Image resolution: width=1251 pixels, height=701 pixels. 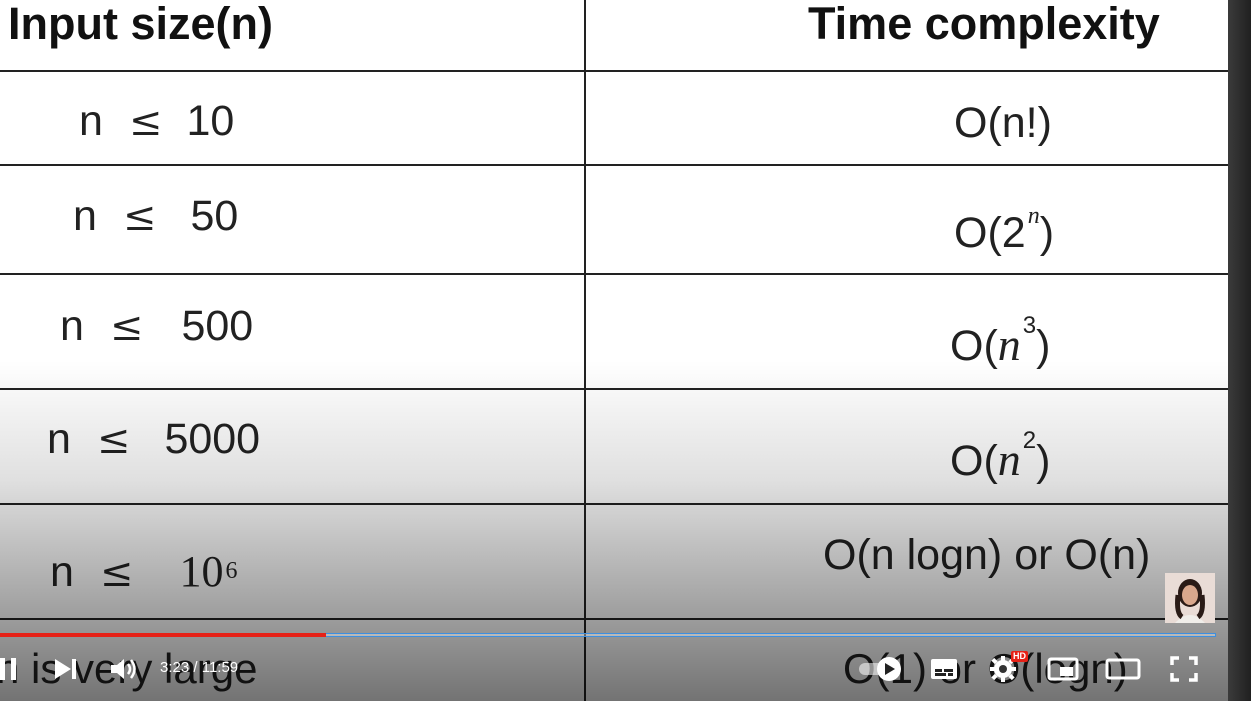 I want to click on header-time-complexity: Time complexity, so click(x=984, y=24).